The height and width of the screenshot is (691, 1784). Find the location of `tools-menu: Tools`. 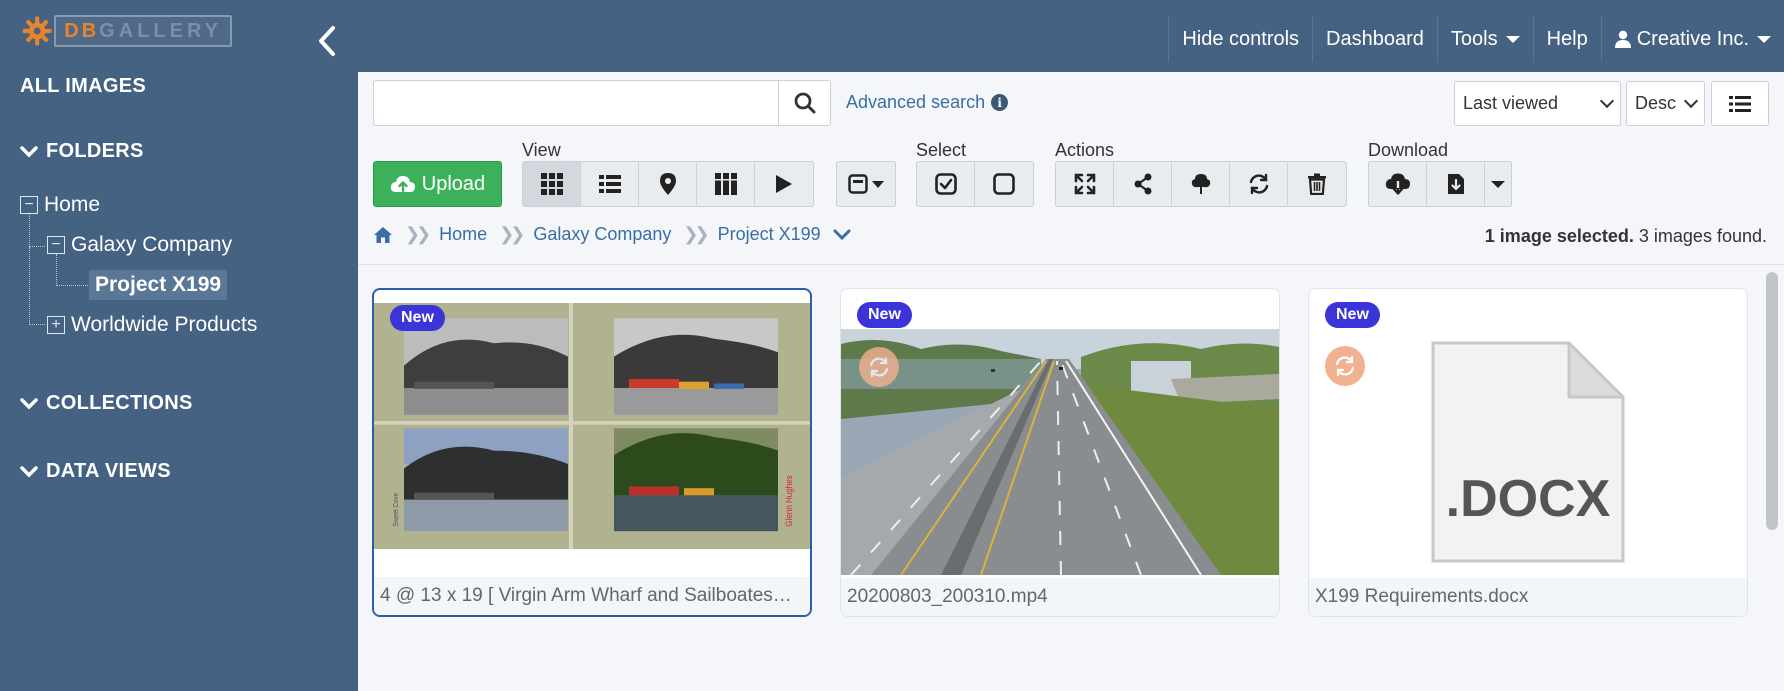

tools-menu: Tools is located at coordinates (1484, 39).